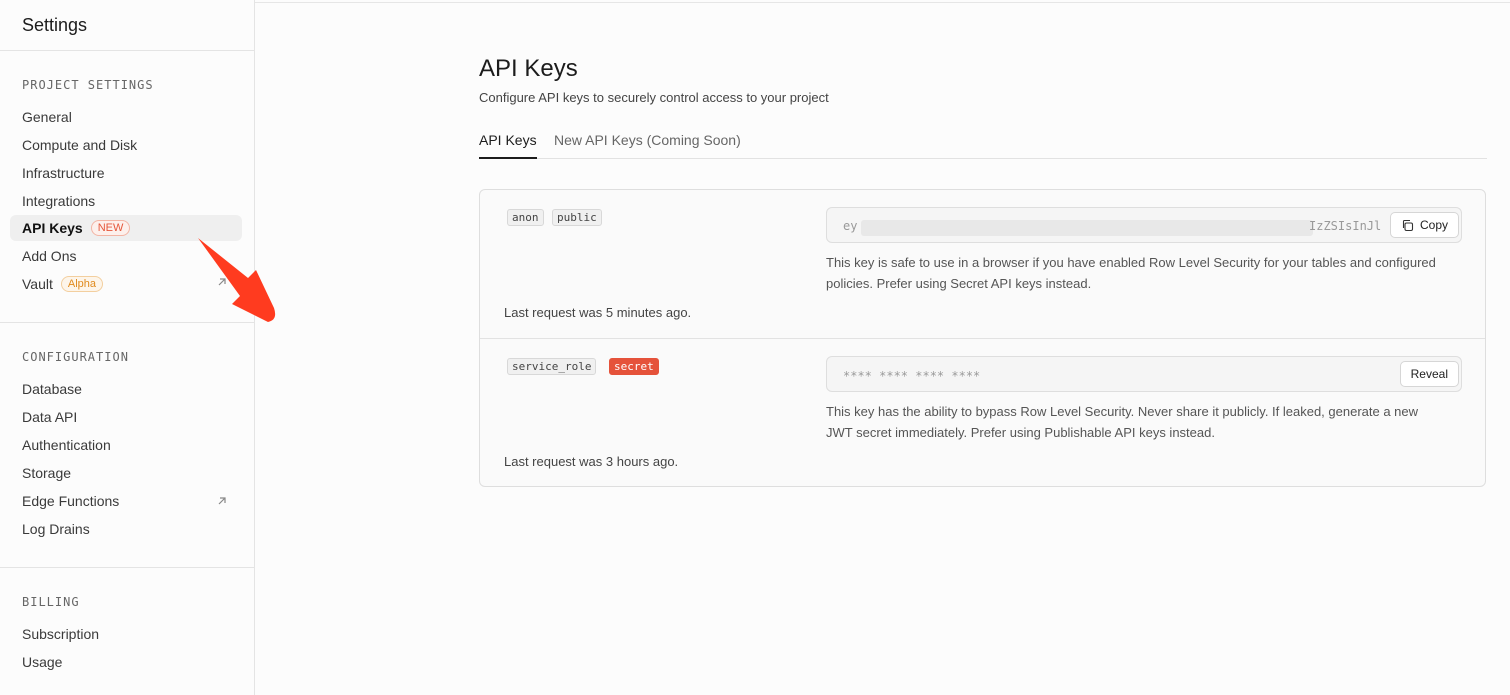 The width and height of the screenshot is (1510, 695). Describe the element at coordinates (66, 445) in the screenshot. I see `sidebar-item-label: Authentication` at that location.